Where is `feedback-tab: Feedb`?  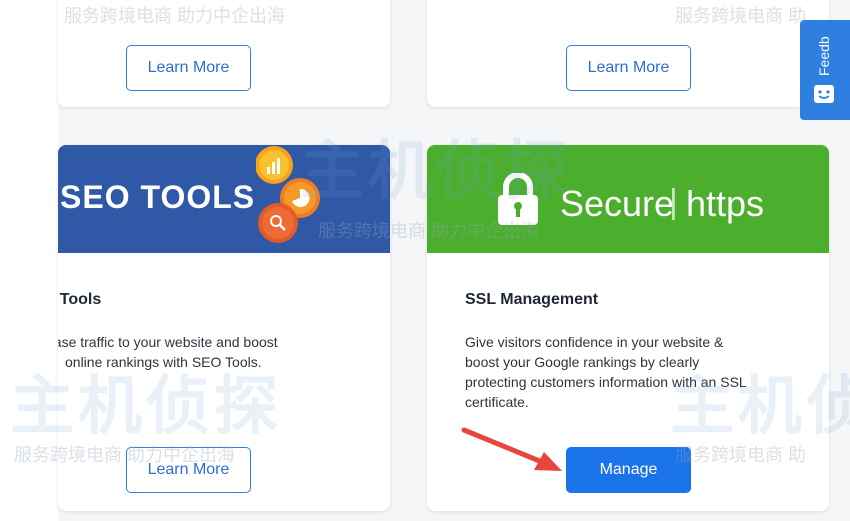 feedback-tab: Feedb is located at coordinates (825, 70).